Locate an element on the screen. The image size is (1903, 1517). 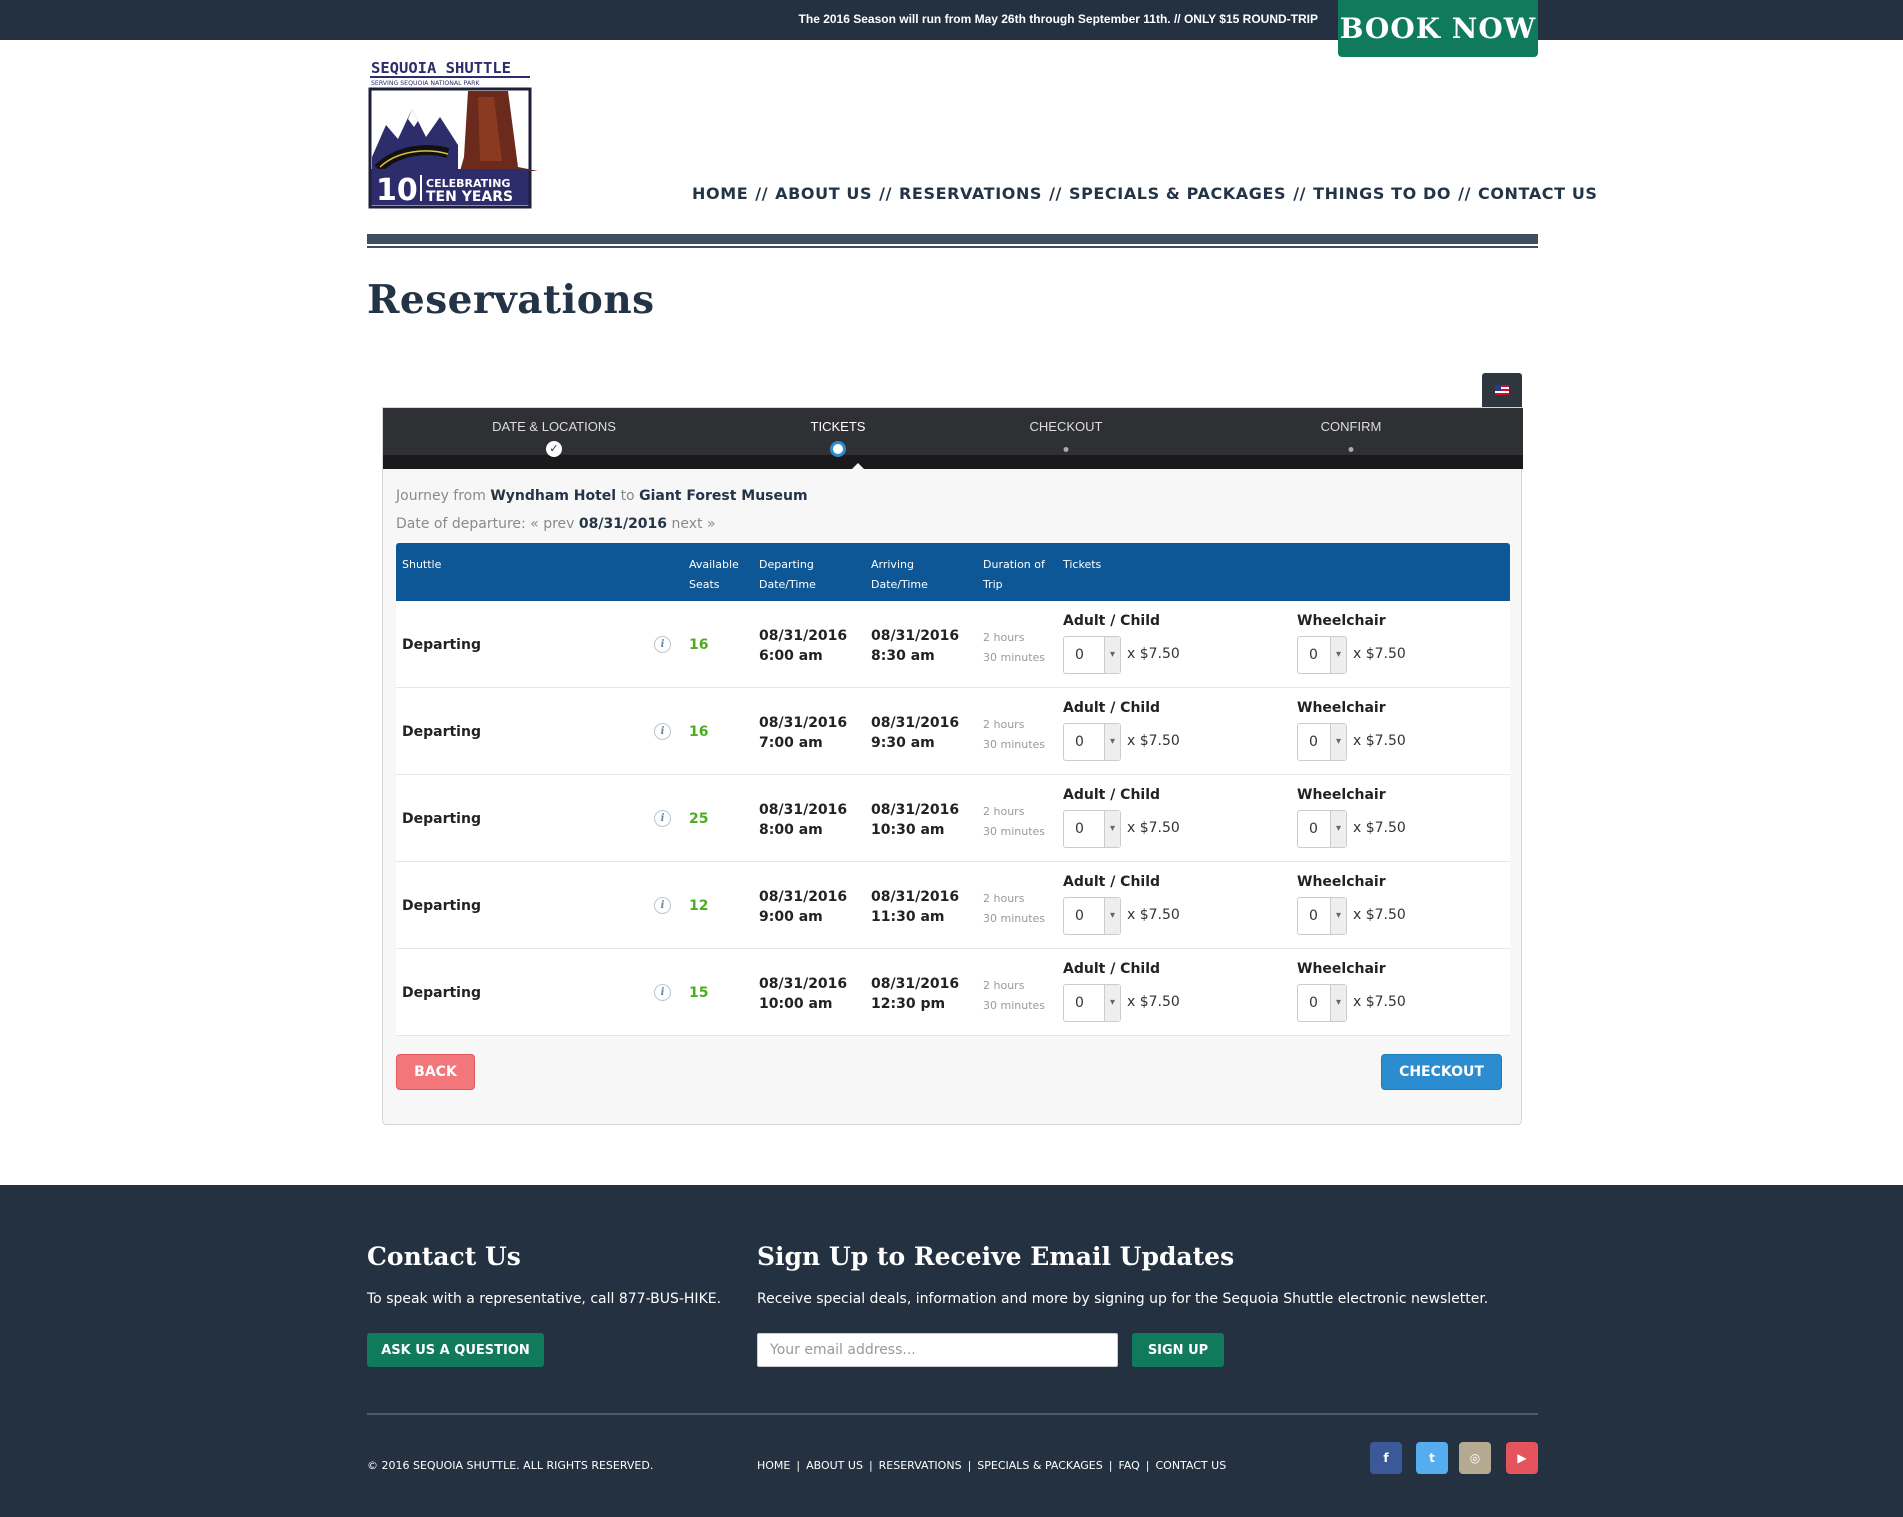
nav-specials-packages: SPECIALS & PACKAGES is located at coordinates (1177, 193).